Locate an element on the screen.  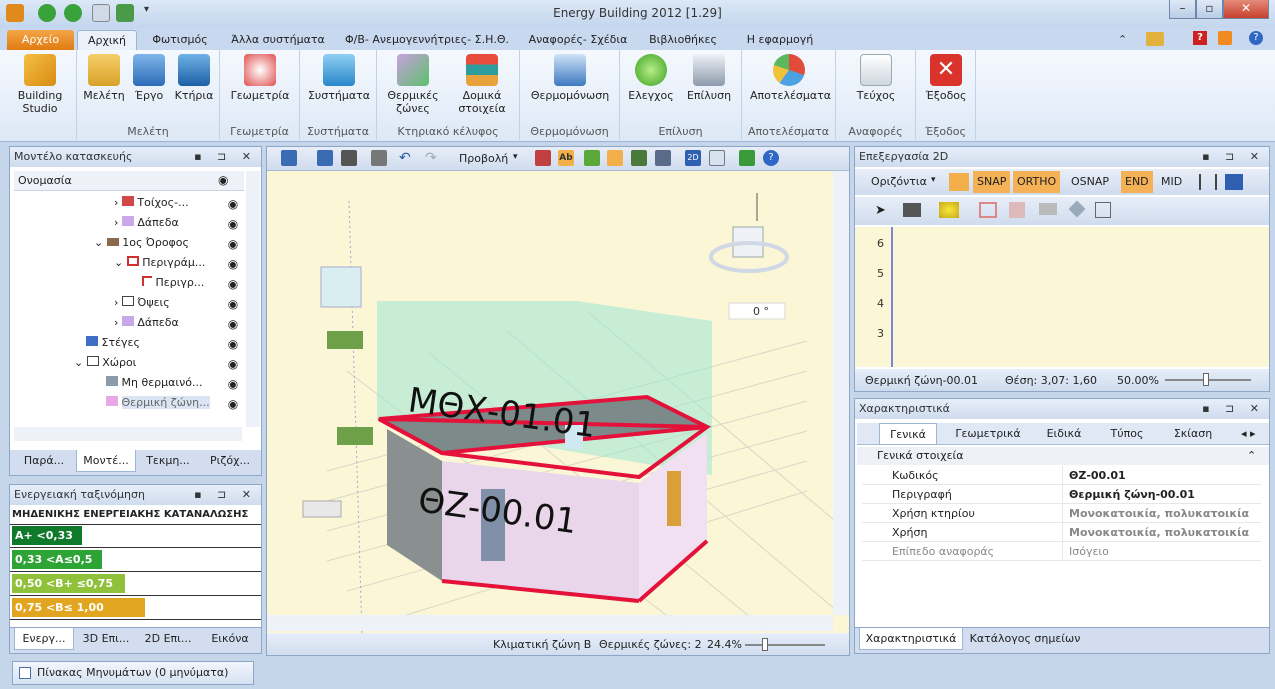
tree-row-floors: › Δάπεδα is located at coordinates (146, 223).